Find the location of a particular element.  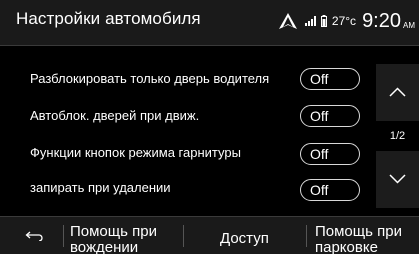

settings-row-driver-door: Разблокировать только дверь водителя Off is located at coordinates (186, 79).